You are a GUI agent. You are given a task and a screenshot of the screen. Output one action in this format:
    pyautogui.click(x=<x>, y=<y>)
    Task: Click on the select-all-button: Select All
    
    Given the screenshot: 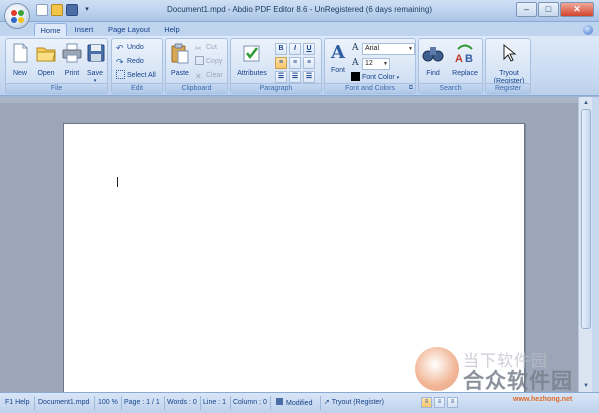 What is the action you would take?
    pyautogui.click(x=136, y=76)
    